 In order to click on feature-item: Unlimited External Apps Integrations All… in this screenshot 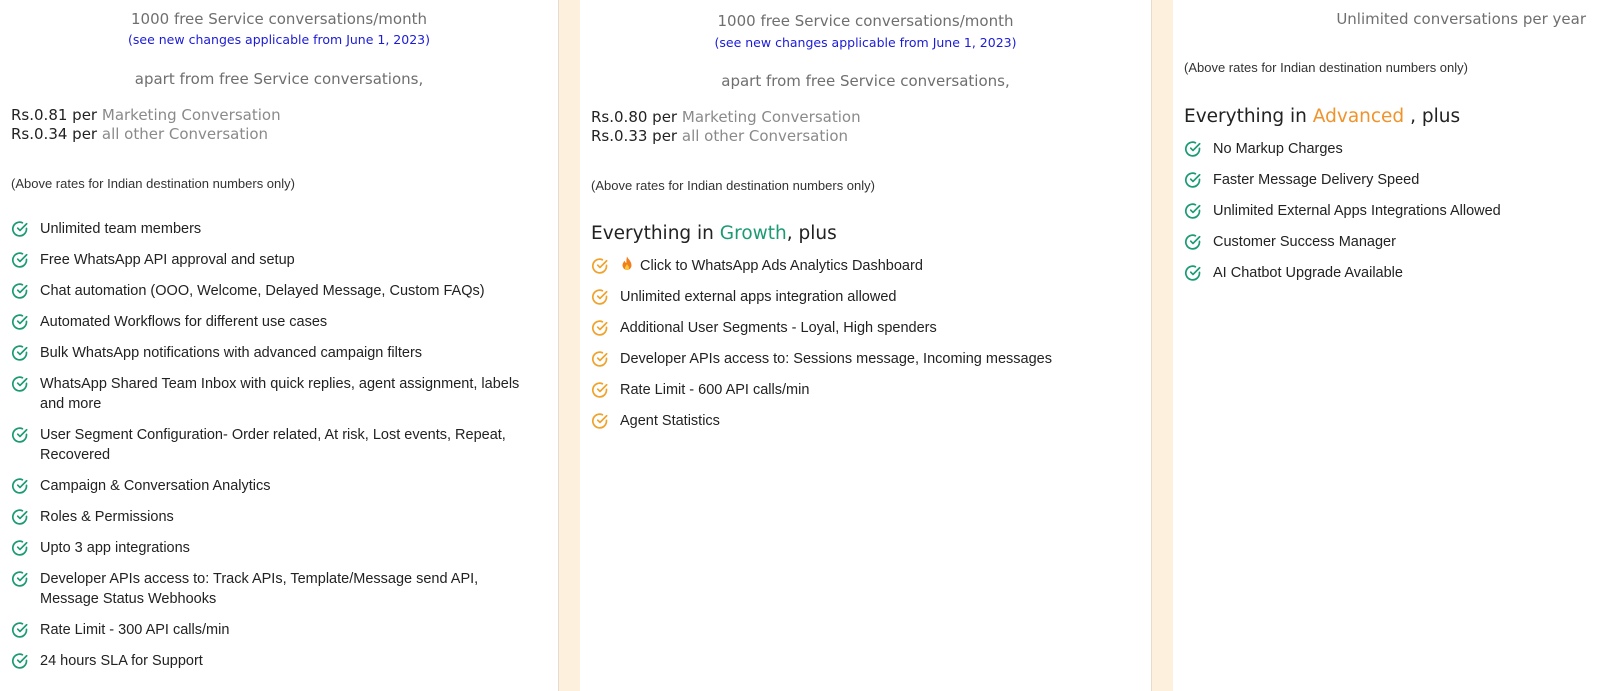, I will do `click(1389, 211)`.